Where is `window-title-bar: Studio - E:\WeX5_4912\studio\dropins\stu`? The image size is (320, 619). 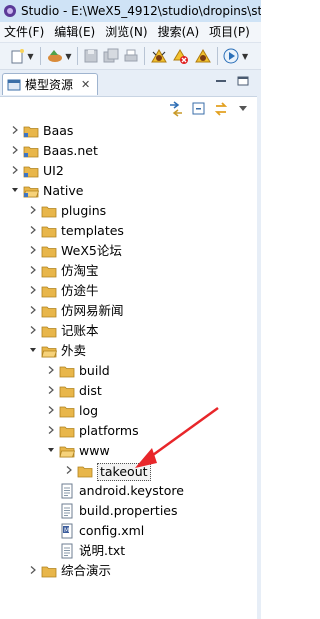 window-title-bar: Studio - E:\WeX5_4912\studio\dropins\stu is located at coordinates (130, 11).